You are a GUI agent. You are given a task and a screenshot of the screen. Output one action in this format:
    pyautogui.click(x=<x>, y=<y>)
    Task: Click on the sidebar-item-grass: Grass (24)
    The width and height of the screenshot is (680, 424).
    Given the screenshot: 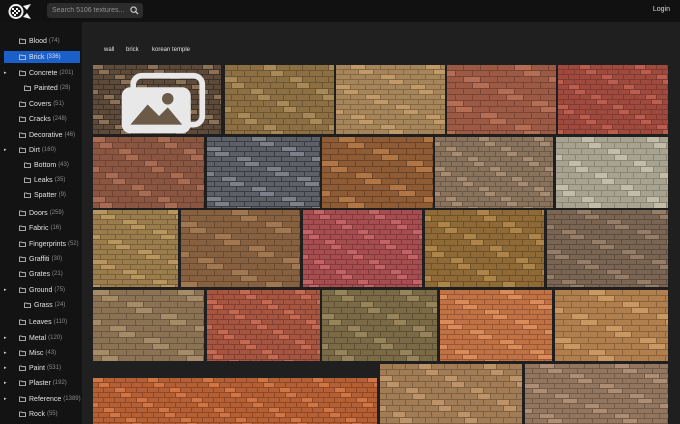 What is the action you would take?
    pyautogui.click(x=40, y=305)
    